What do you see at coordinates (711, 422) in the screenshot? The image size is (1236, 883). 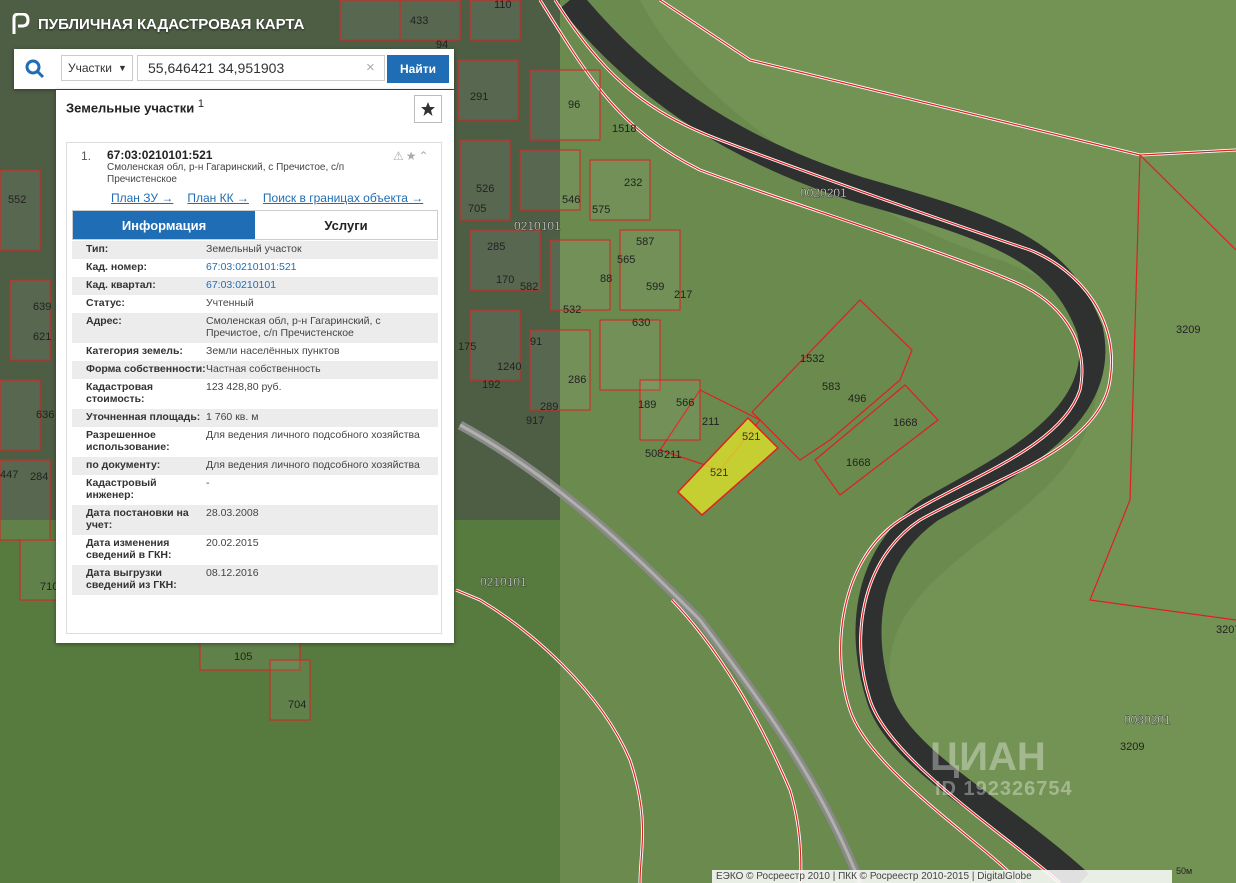 I see `map-label: 211` at bounding box center [711, 422].